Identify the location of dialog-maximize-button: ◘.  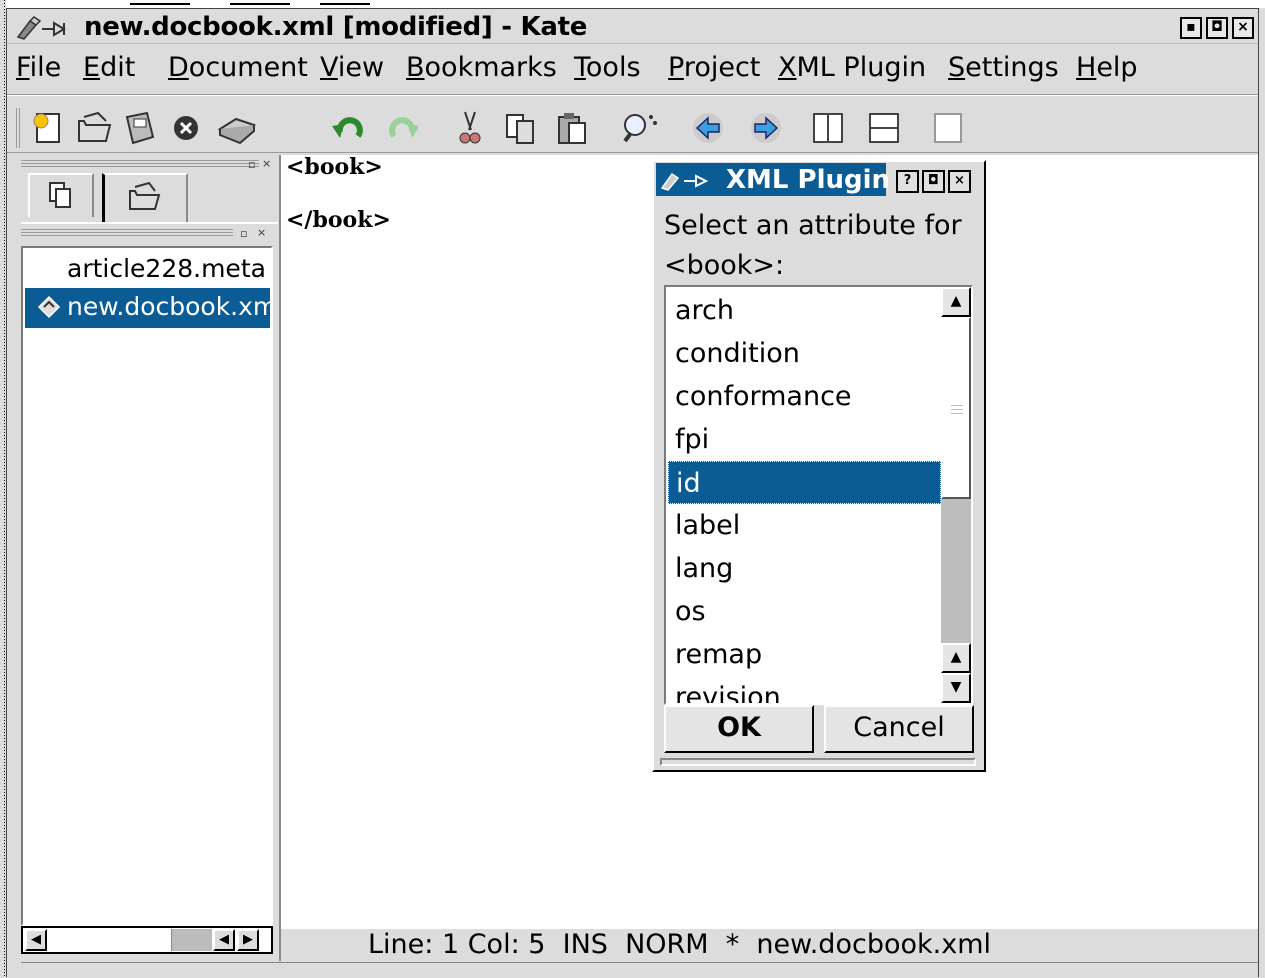
(933, 181).